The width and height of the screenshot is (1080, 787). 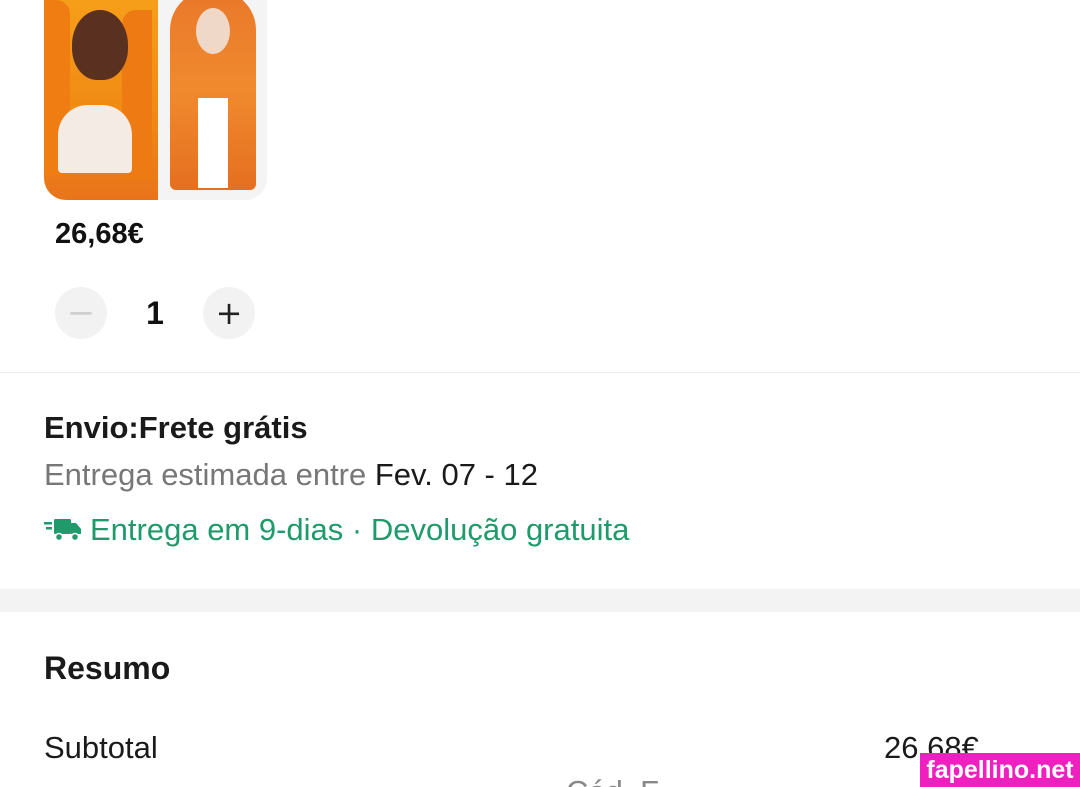 I want to click on product-image, so click(x=155, y=100).